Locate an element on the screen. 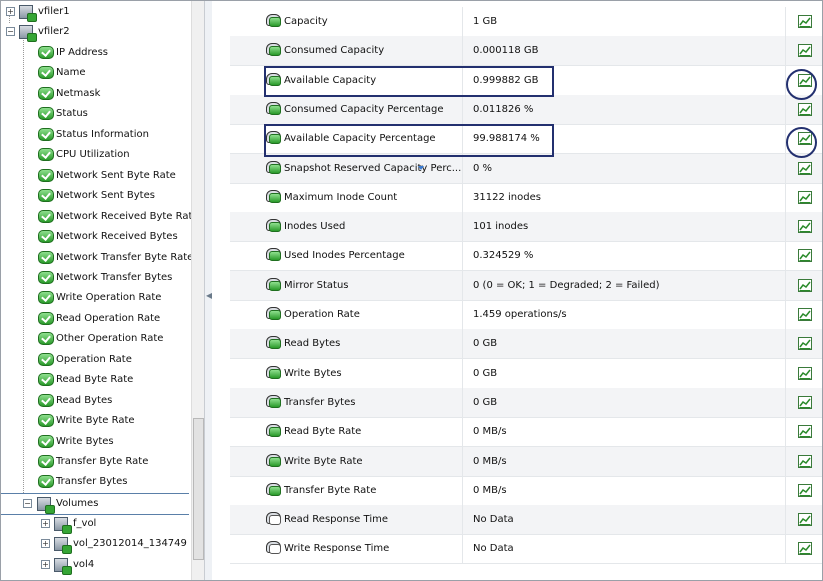 The height and width of the screenshot is (581, 823). tree-scrollbar is located at coordinates (197, 290).